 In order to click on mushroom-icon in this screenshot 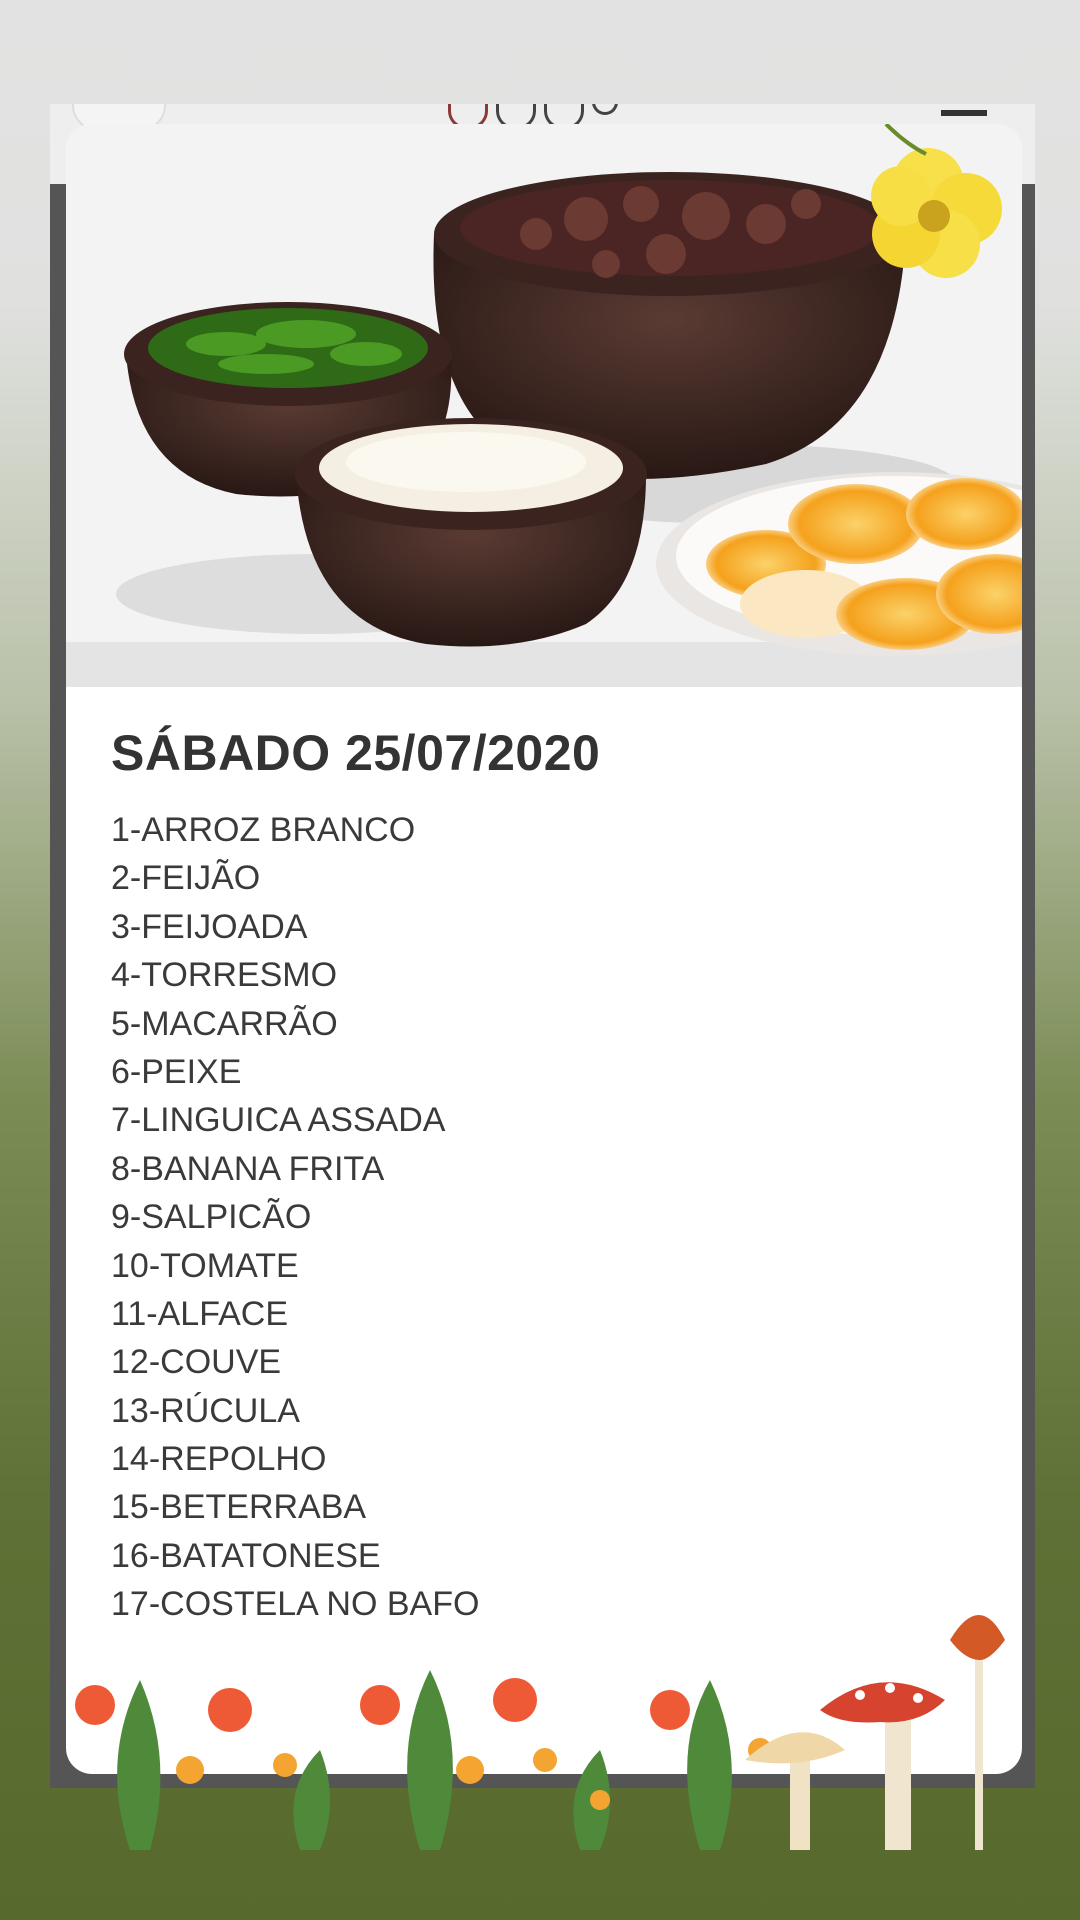, I will do `click(875, 1732)`.